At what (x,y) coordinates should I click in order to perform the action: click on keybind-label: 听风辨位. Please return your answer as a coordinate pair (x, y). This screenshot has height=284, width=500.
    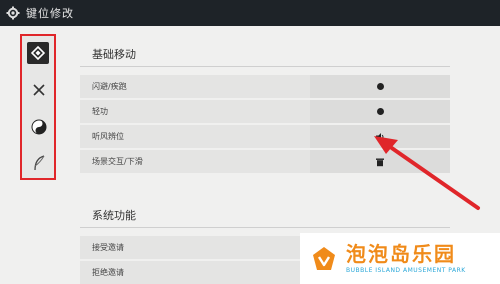
    Looking at the image, I should click on (108, 136).